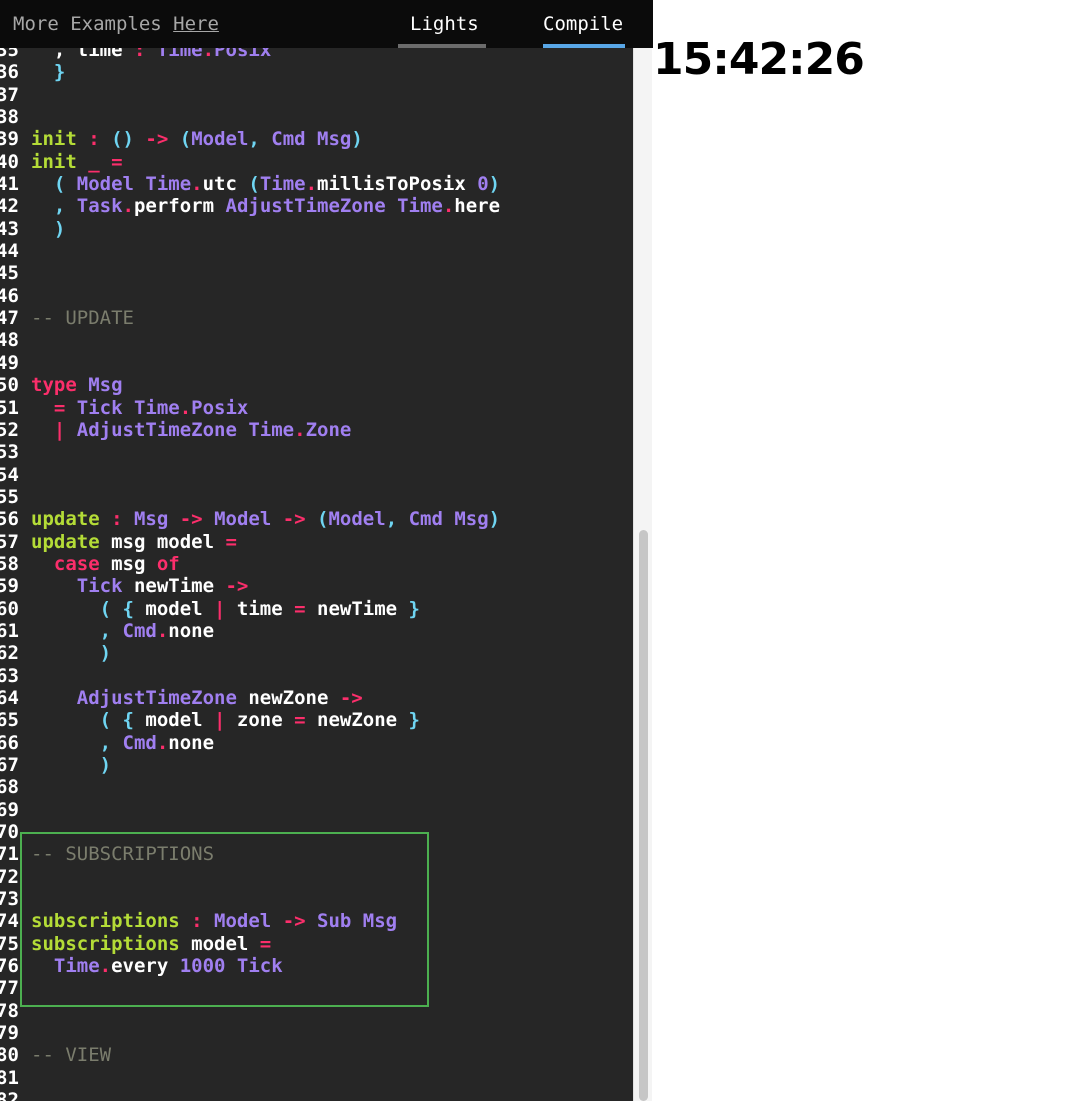 The height and width of the screenshot is (1101, 1080). I want to click on code-token: Task, so click(99, 206).